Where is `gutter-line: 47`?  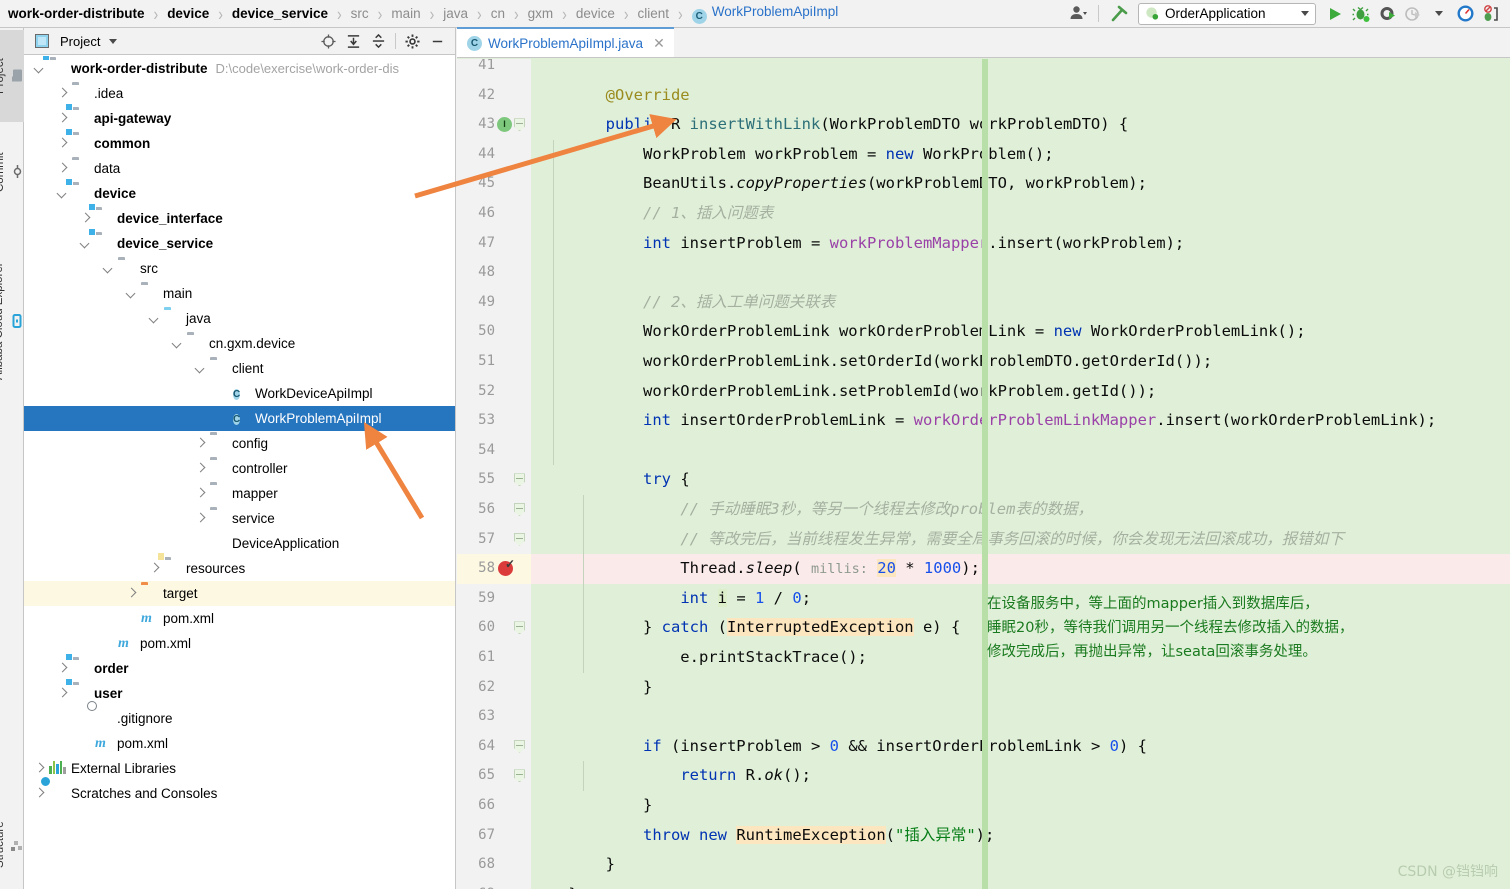
gutter-line: 47 is located at coordinates (494, 244).